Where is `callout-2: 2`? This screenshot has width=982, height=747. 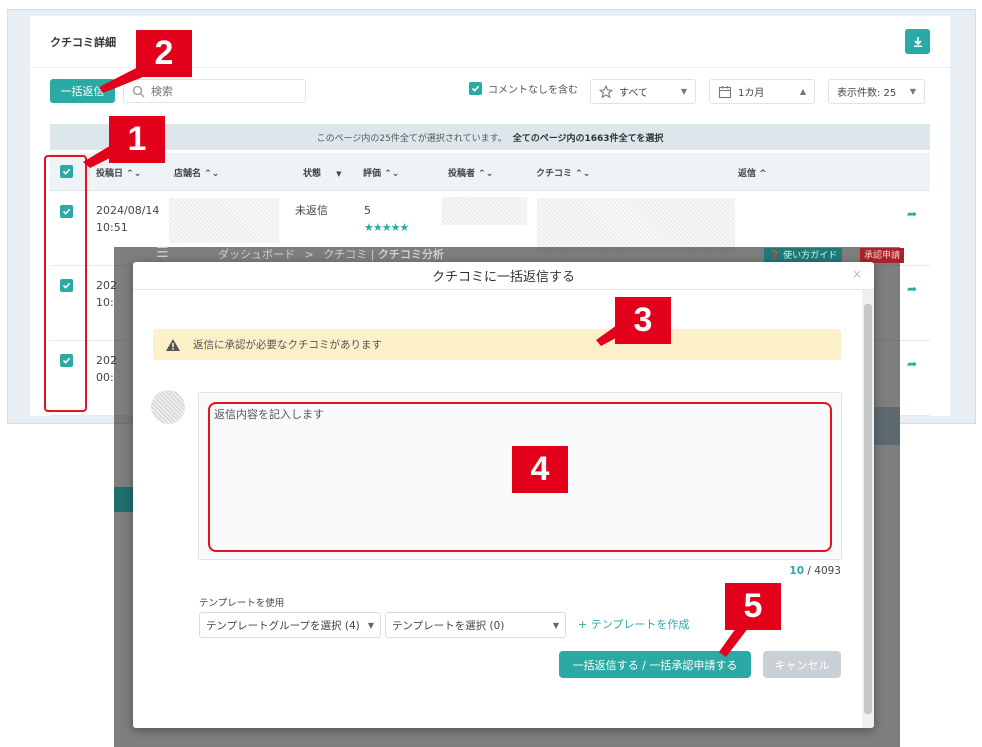
callout-2: 2 is located at coordinates (164, 53).